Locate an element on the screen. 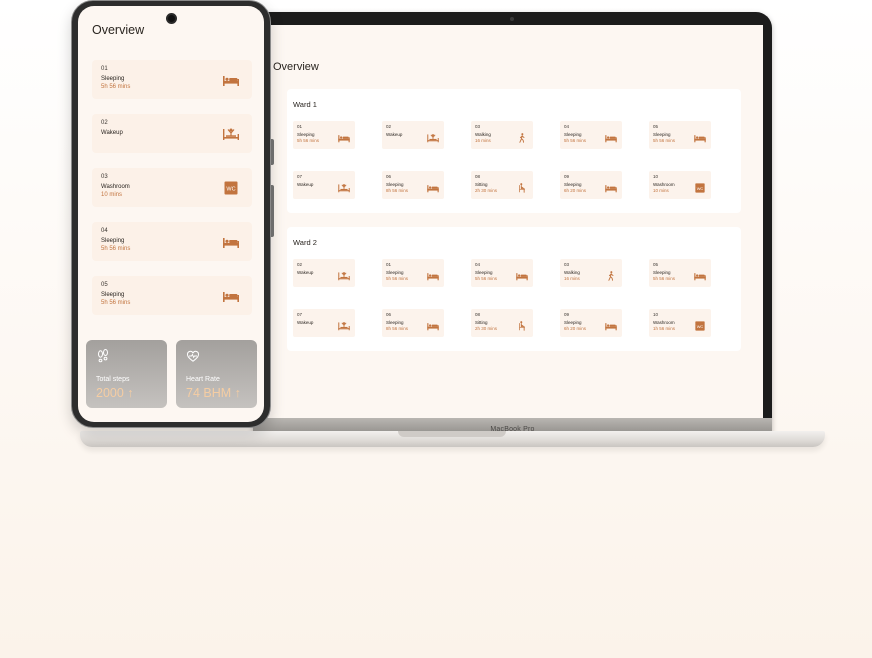  room-card: 03 Washroom 10 mins WC is located at coordinates (172, 187).